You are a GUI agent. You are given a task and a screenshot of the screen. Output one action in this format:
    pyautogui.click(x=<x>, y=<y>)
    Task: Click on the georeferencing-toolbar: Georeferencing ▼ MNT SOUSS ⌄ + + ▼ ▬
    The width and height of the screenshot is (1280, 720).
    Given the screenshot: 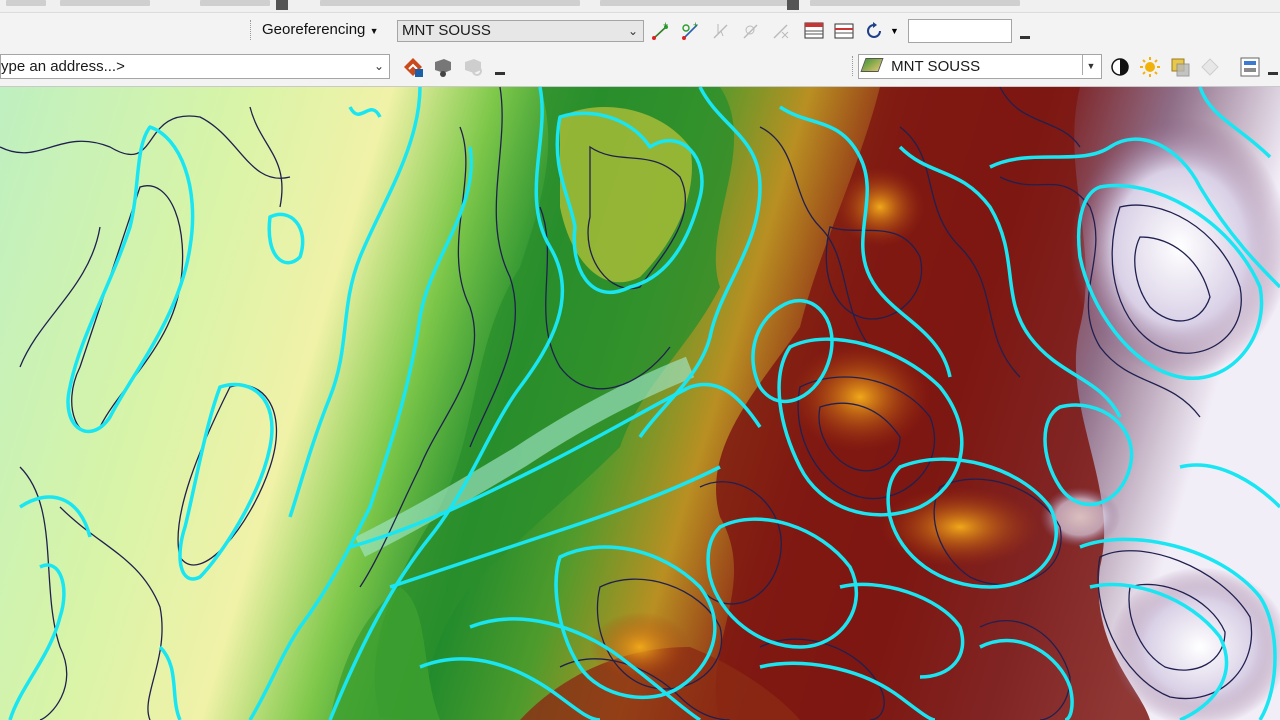 What is the action you would take?
    pyautogui.click(x=640, y=31)
    